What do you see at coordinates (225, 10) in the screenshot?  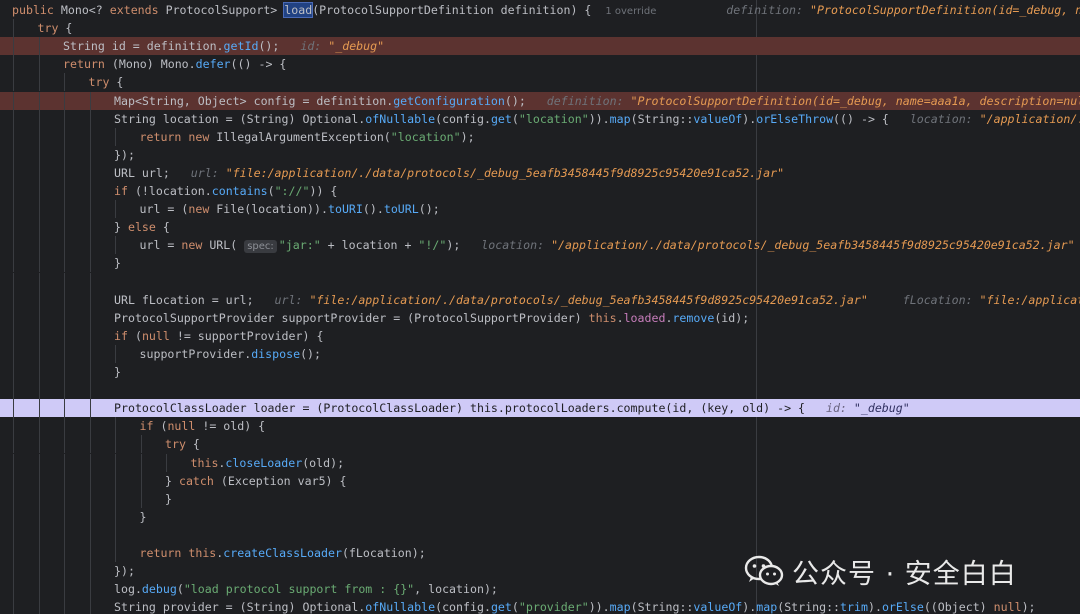 I see `code-text: ProtocolSupport>` at bounding box center [225, 10].